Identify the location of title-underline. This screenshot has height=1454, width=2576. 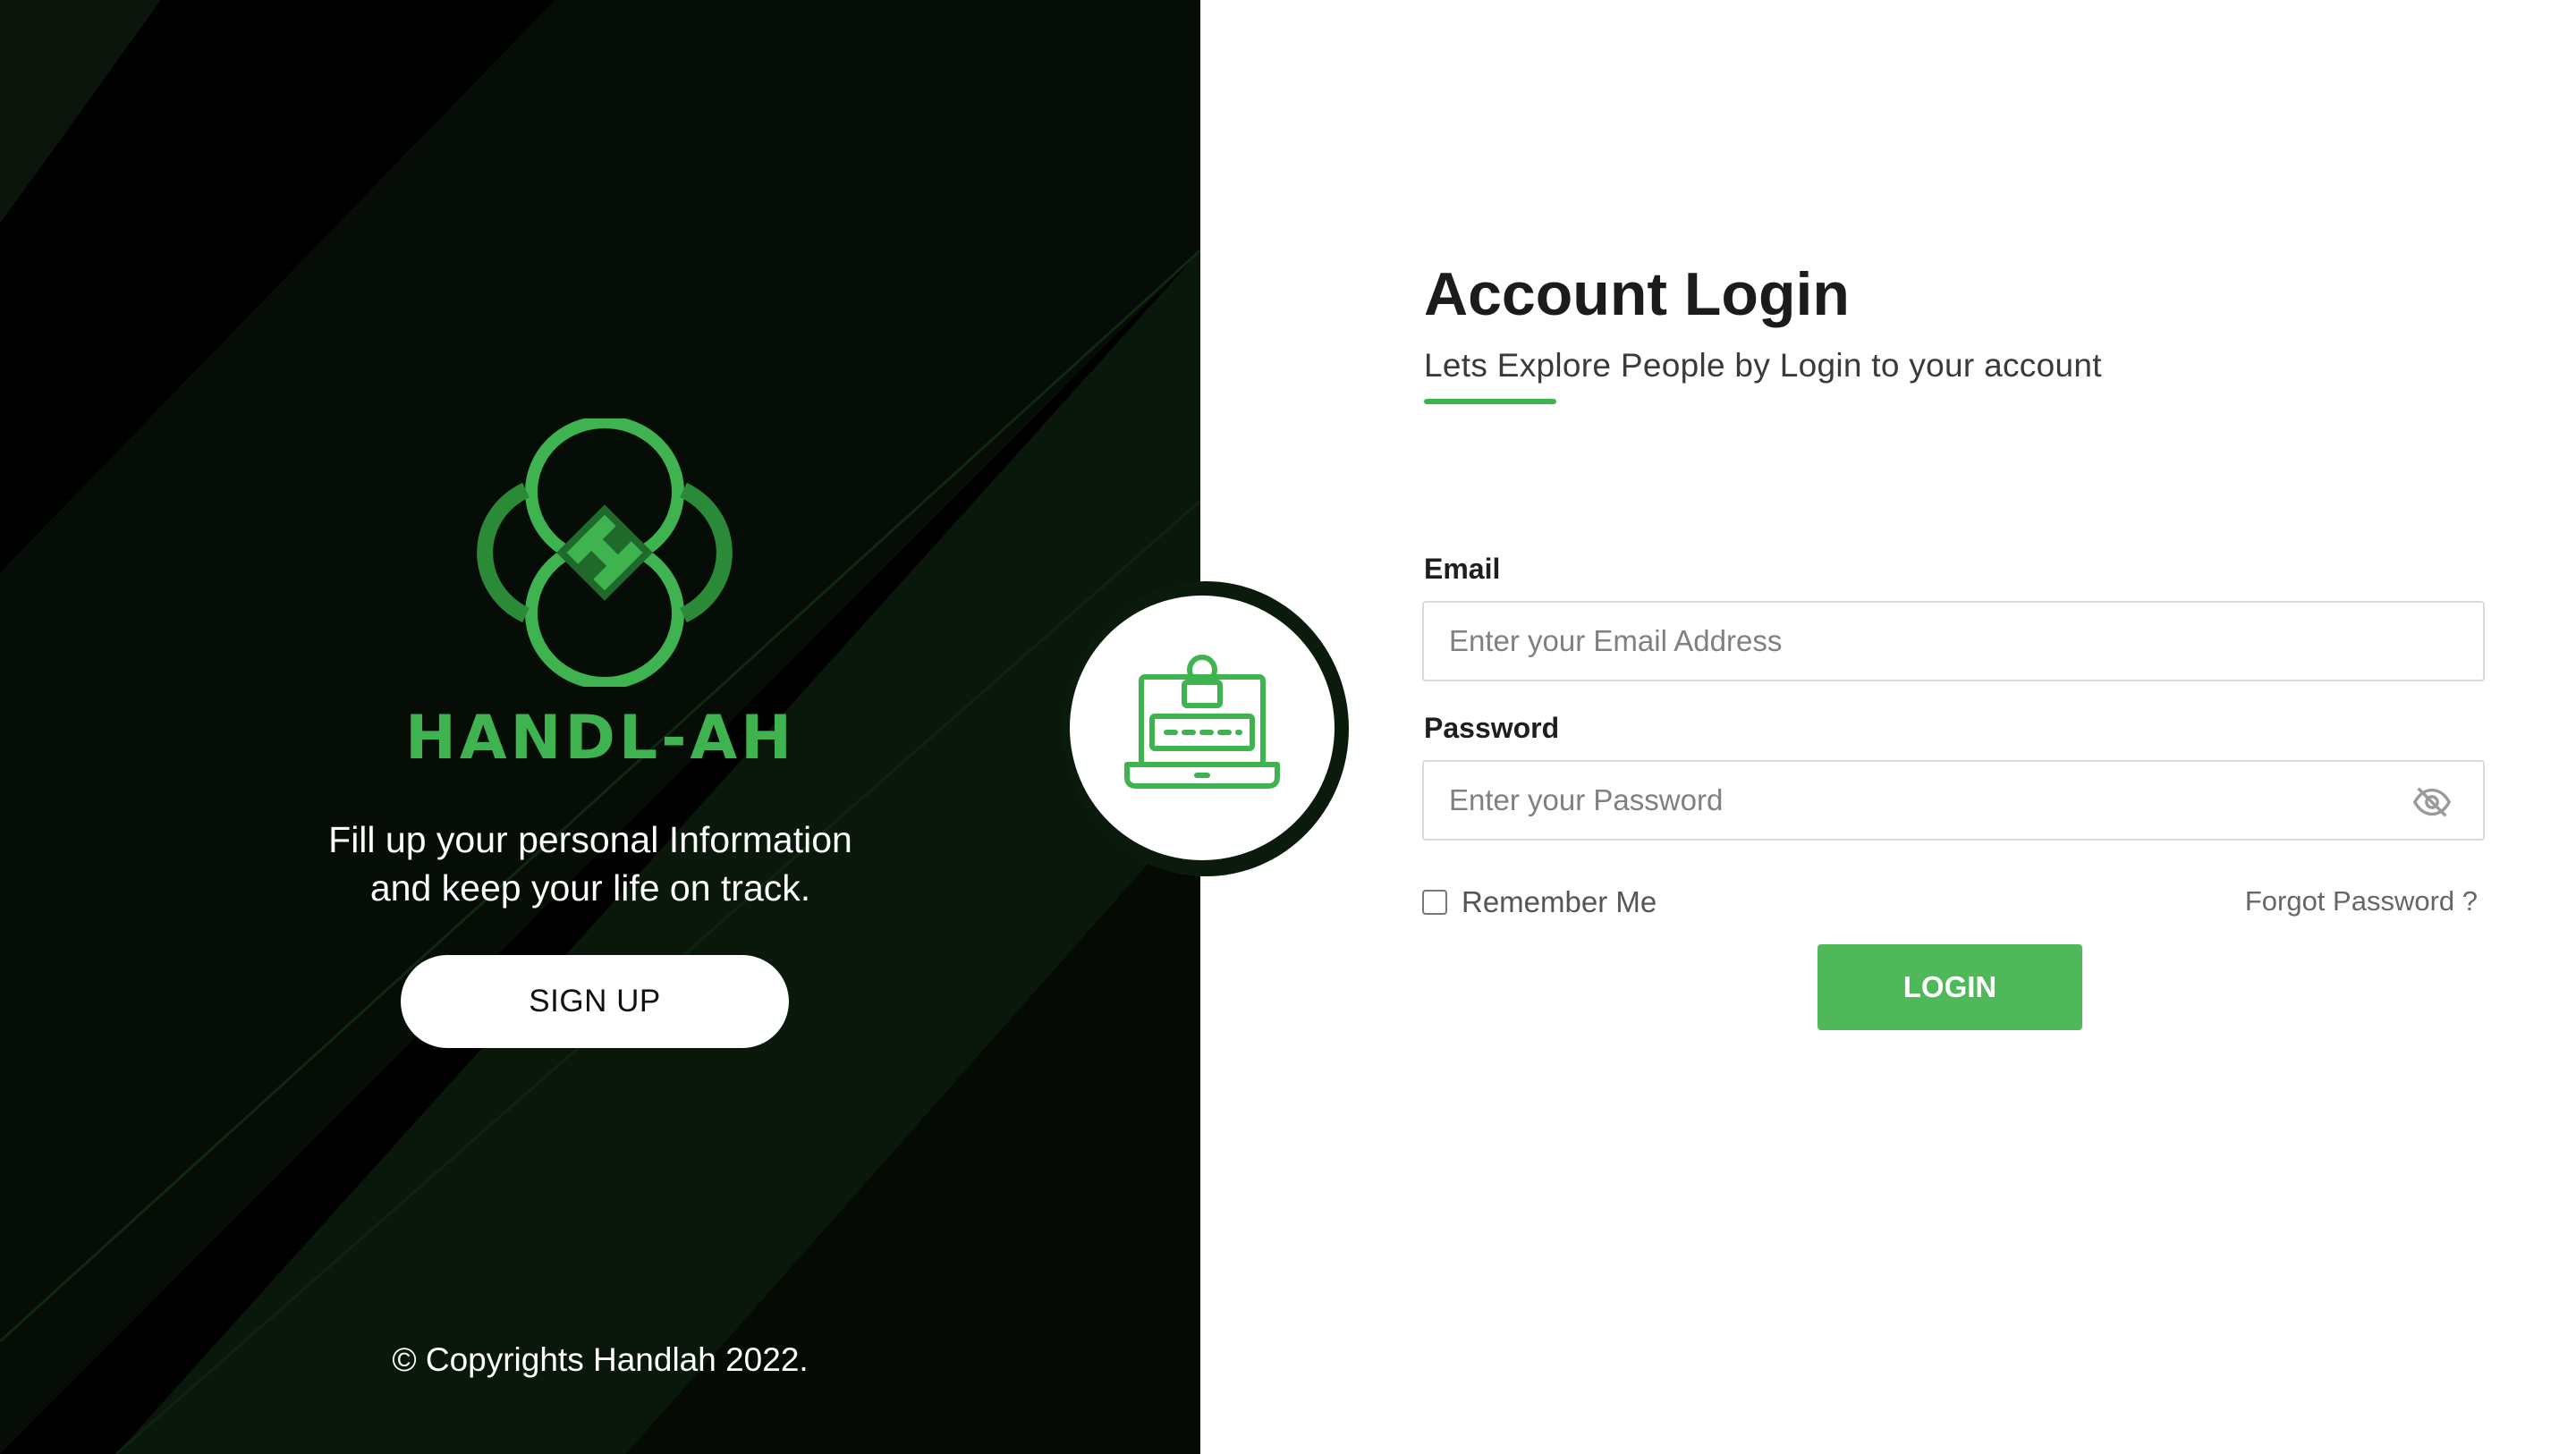
(1490, 401).